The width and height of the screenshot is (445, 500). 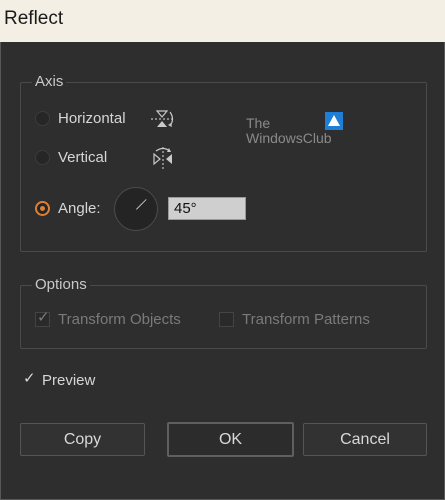 I want to click on axis-legend: Axis, so click(x=49, y=82).